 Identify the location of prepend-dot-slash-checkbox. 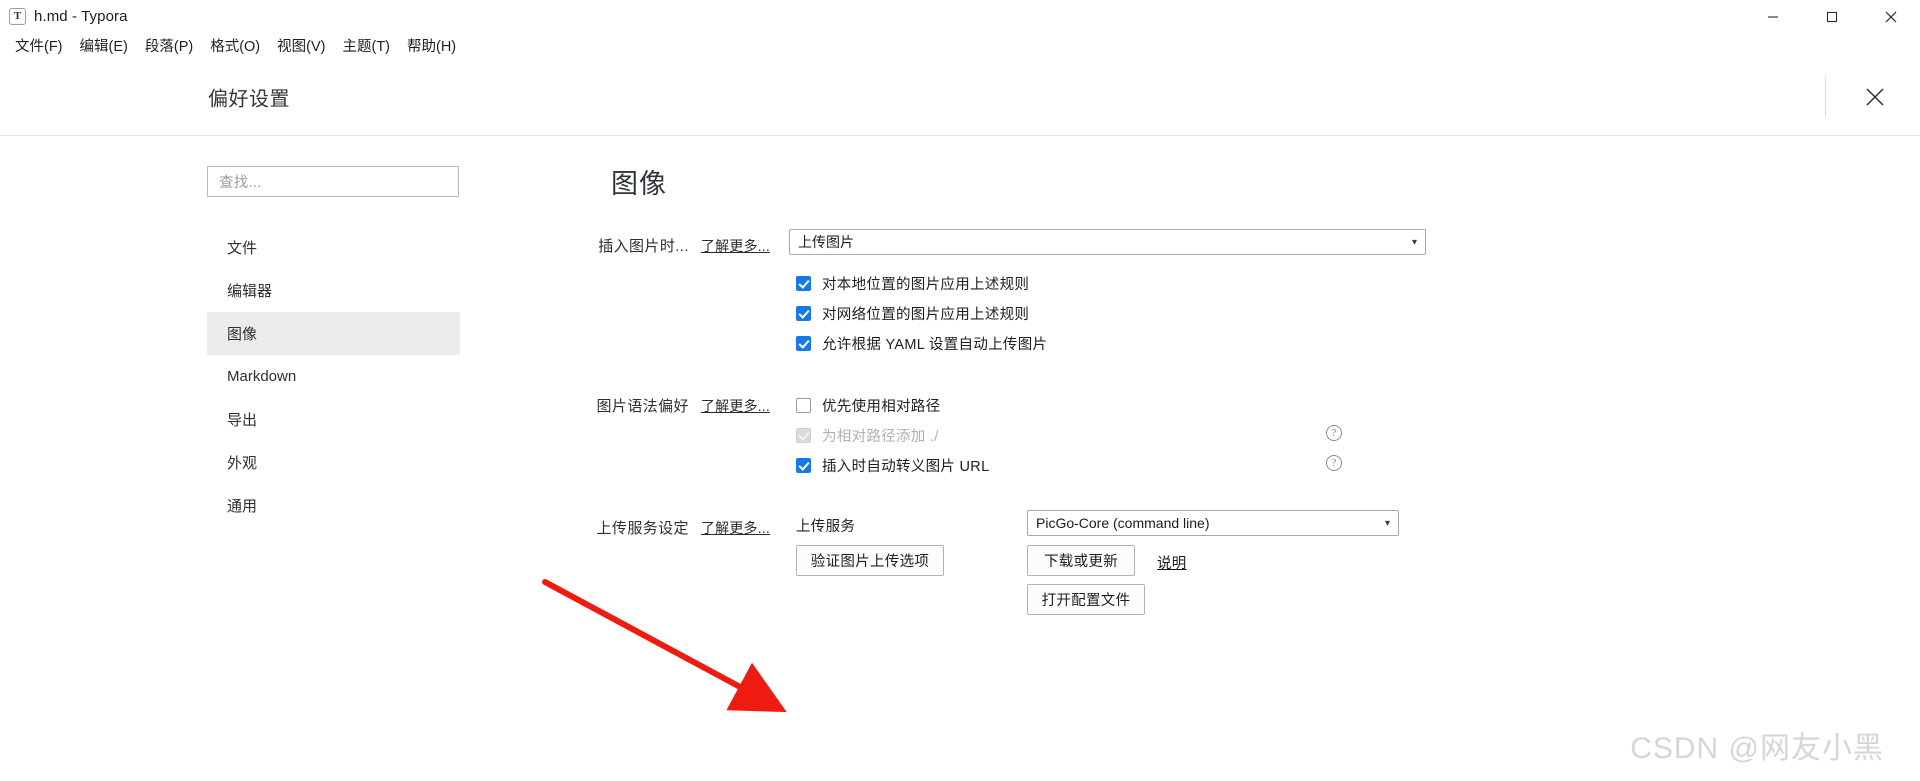
(803, 435).